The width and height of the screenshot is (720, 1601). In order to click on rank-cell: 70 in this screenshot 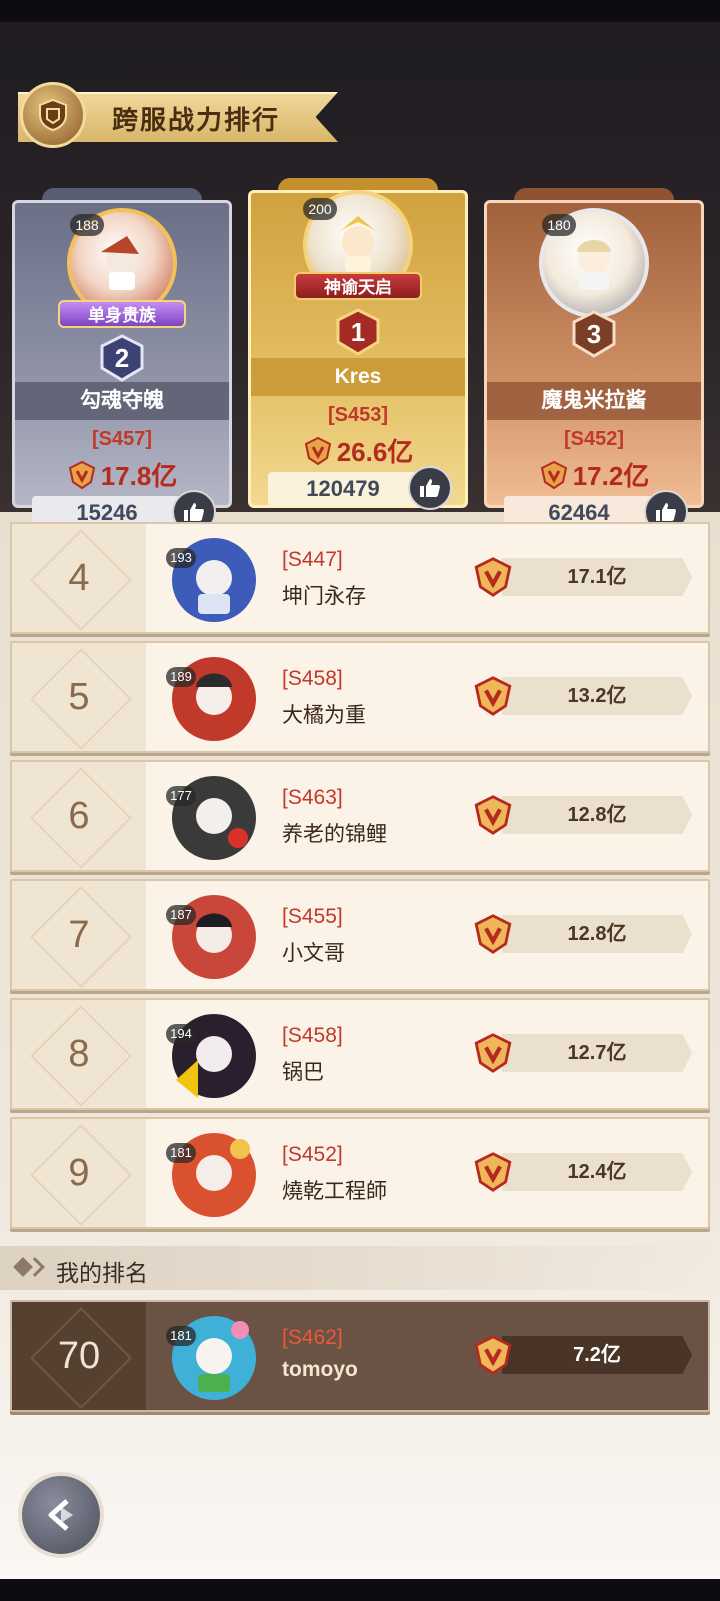, I will do `click(79, 1356)`.